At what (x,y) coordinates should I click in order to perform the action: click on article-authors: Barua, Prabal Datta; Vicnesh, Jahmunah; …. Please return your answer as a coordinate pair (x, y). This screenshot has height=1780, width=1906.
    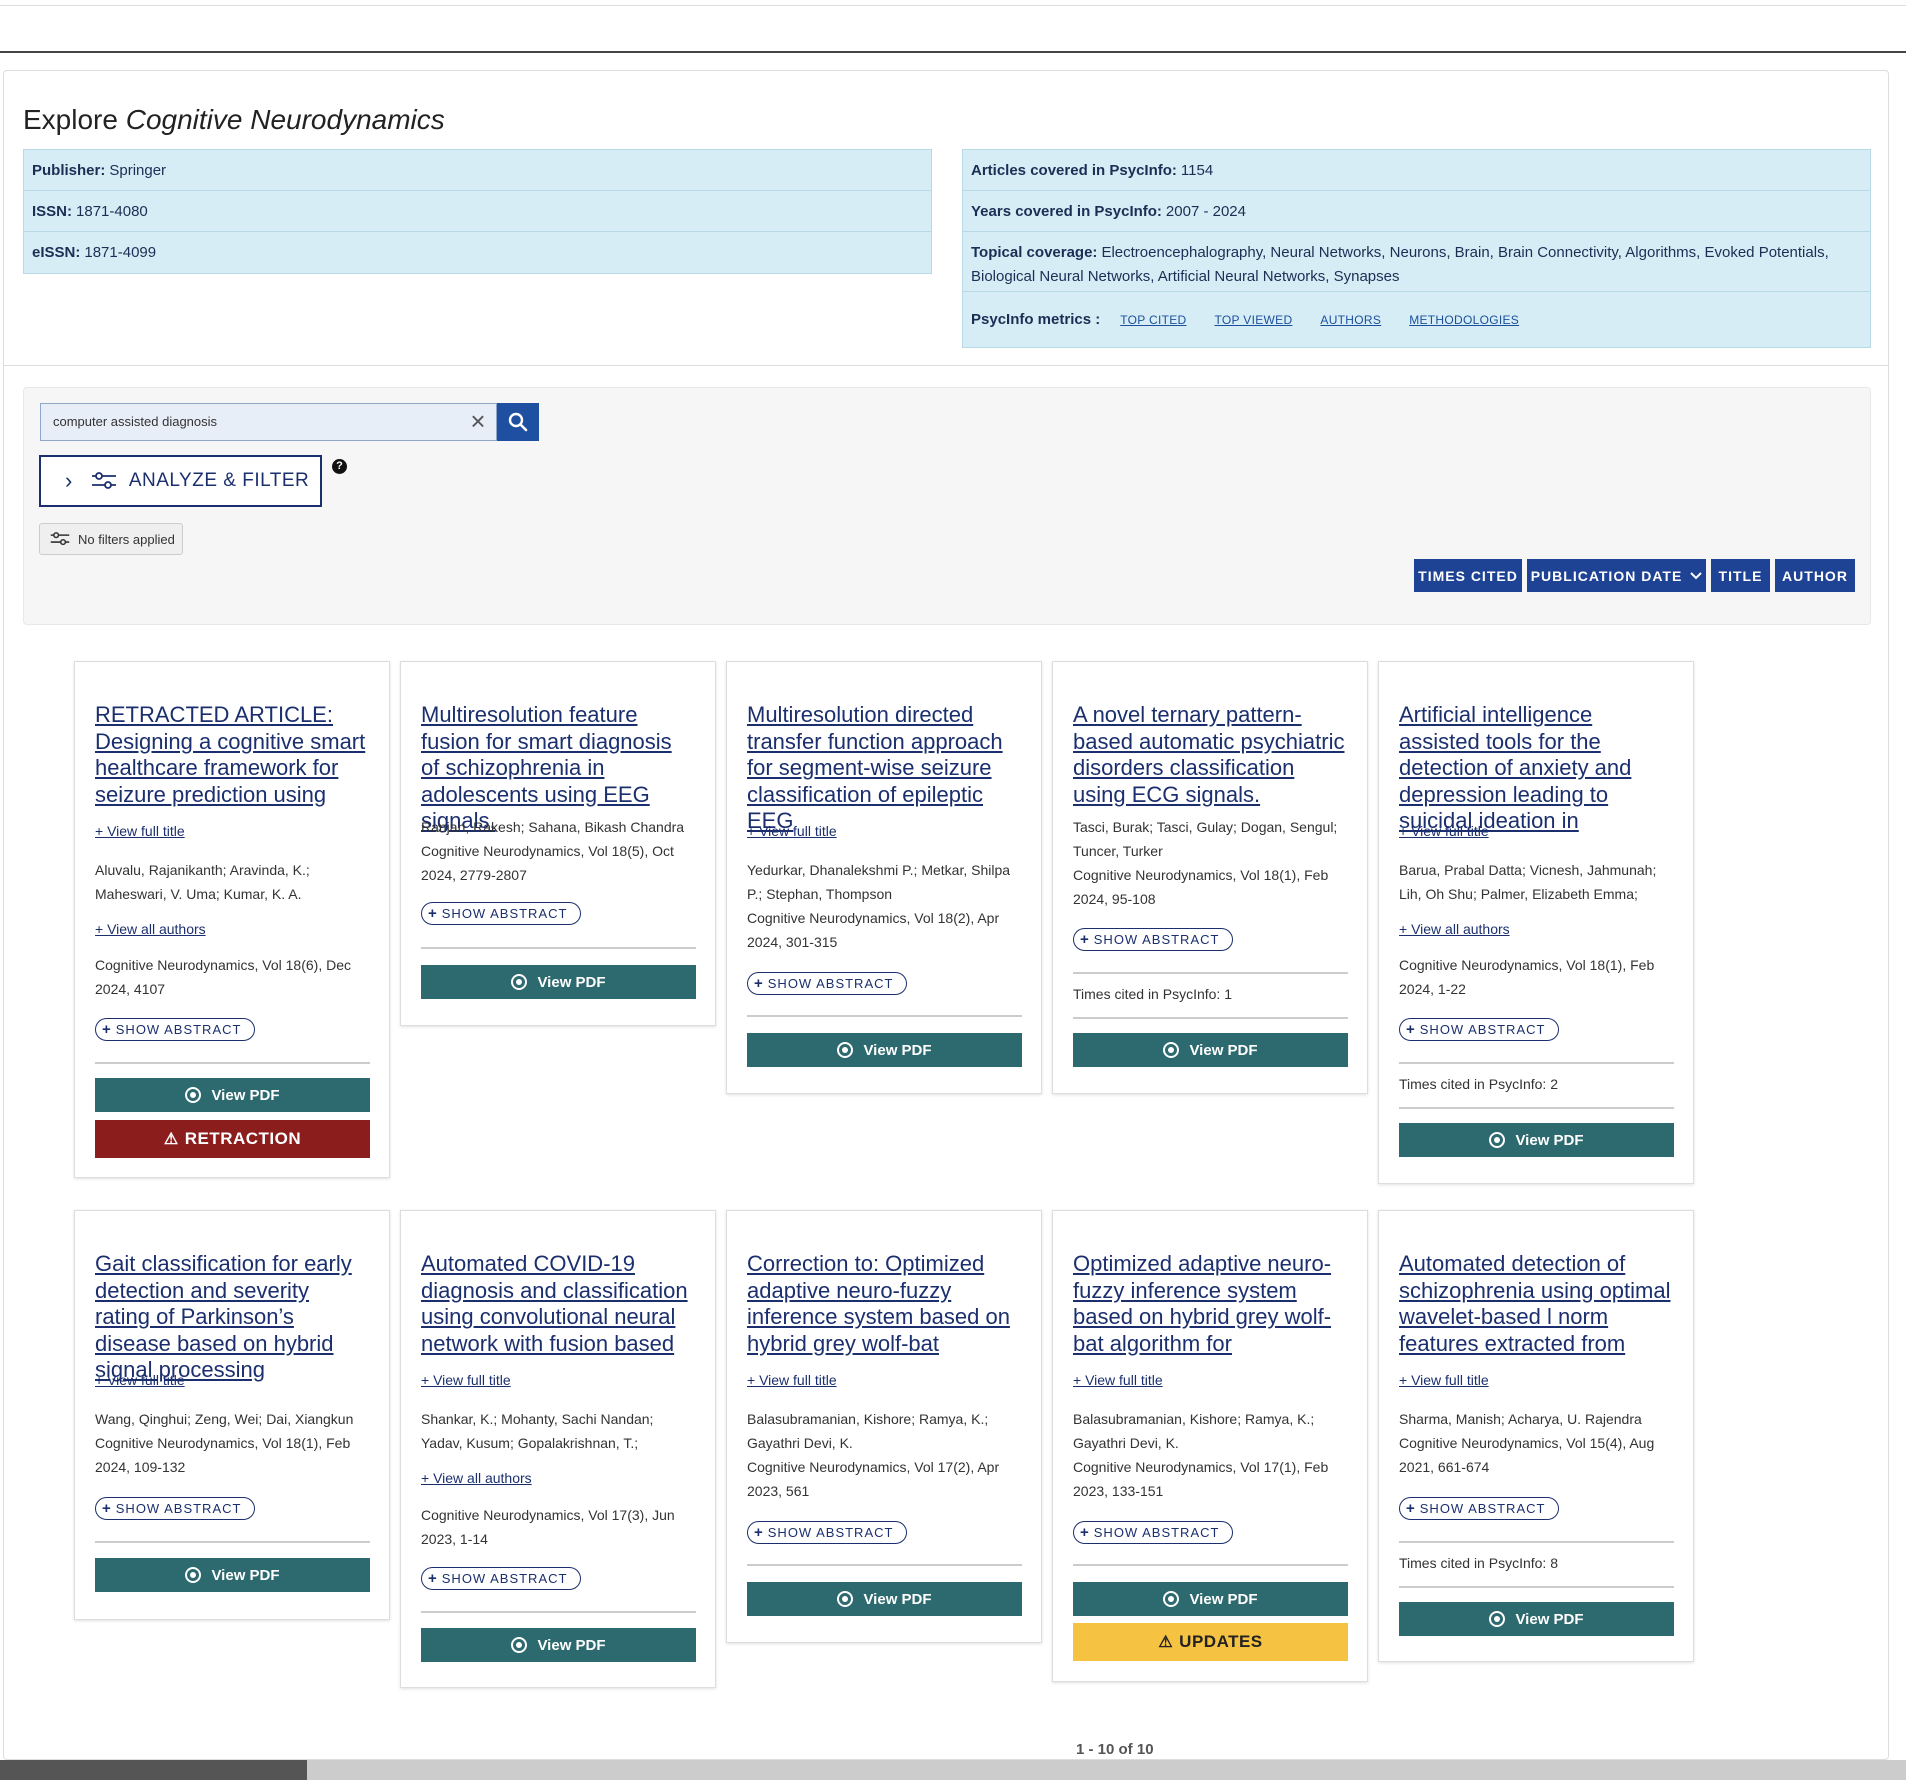
    Looking at the image, I should click on (1528, 882).